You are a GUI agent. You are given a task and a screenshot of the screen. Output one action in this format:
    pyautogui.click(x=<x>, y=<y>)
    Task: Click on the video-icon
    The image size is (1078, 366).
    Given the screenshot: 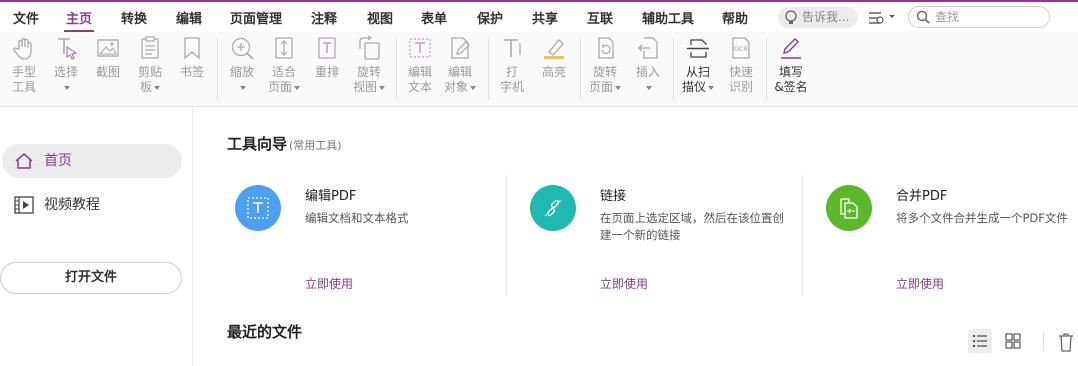 What is the action you would take?
    pyautogui.click(x=24, y=205)
    